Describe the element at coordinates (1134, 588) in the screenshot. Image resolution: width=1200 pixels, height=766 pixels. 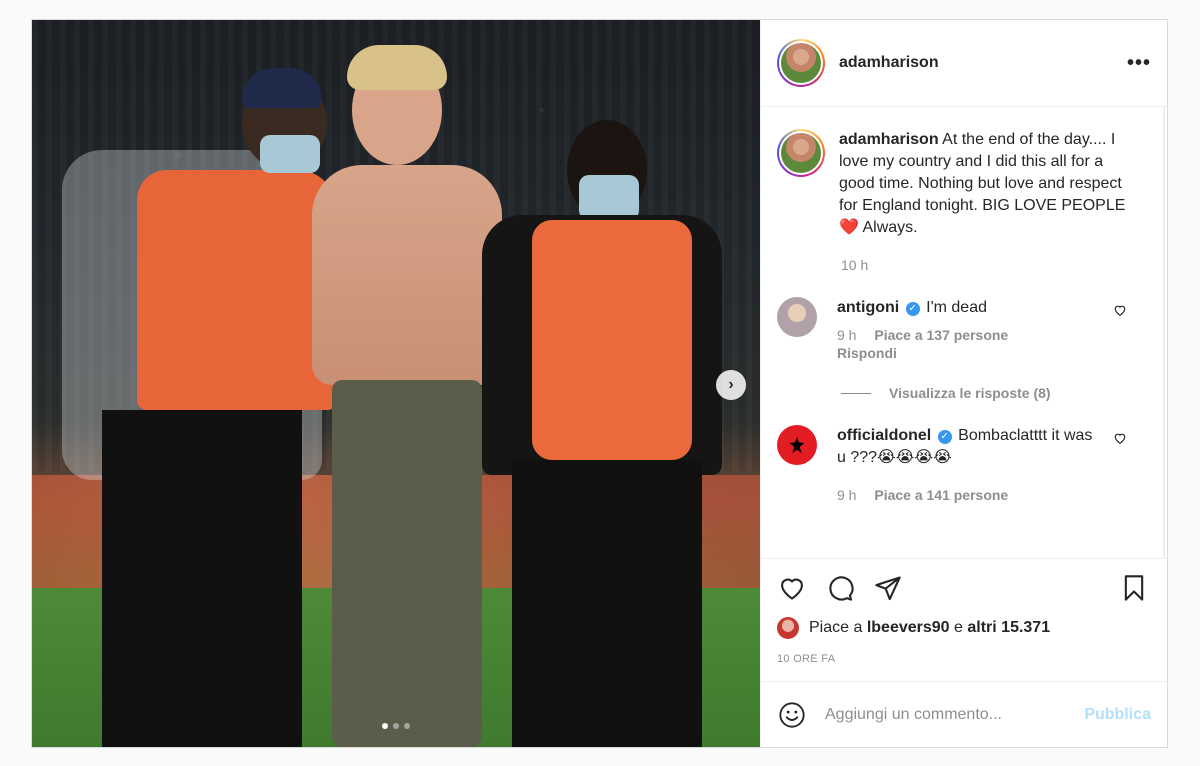
I see `save-bookmark-icon` at that location.